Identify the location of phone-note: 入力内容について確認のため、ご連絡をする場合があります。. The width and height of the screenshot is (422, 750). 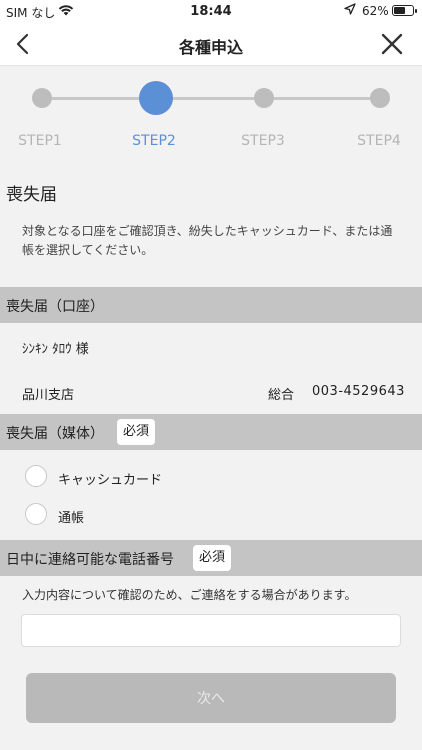
(189, 595).